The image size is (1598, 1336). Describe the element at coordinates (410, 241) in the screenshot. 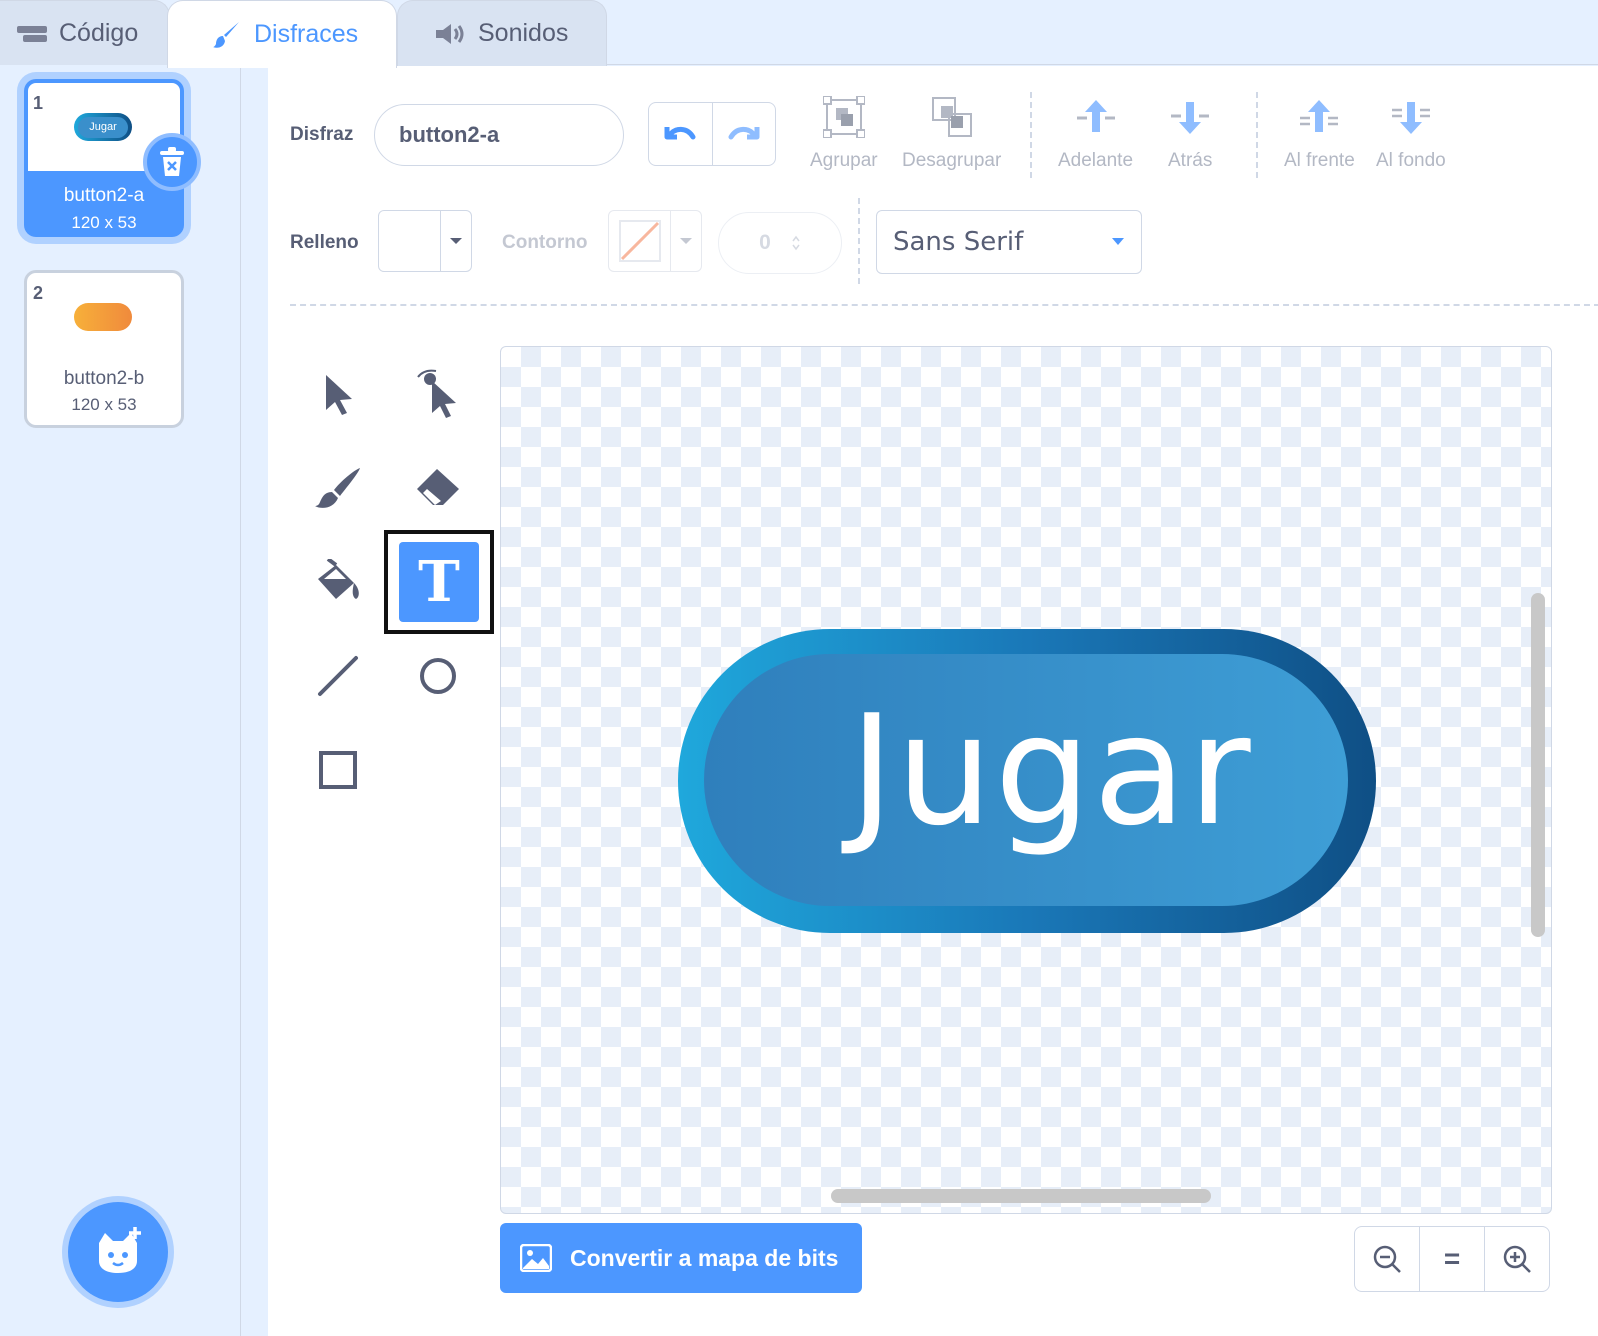

I see `fill-swatch` at that location.